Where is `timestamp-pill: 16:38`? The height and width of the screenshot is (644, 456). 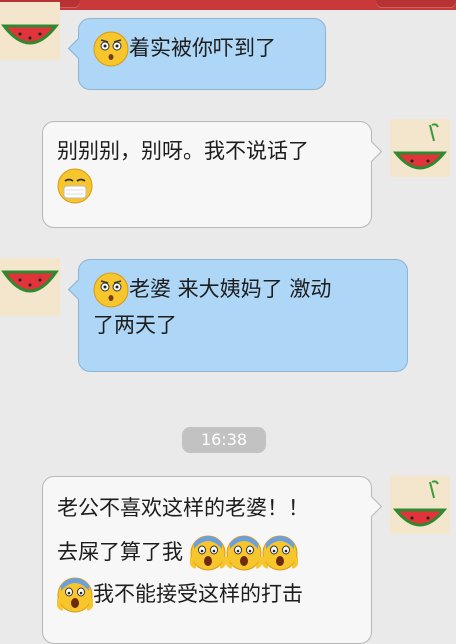
timestamp-pill: 16:38 is located at coordinates (224, 440).